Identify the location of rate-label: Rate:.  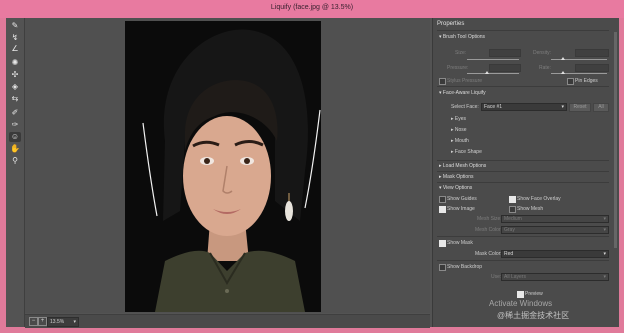
(545, 68).